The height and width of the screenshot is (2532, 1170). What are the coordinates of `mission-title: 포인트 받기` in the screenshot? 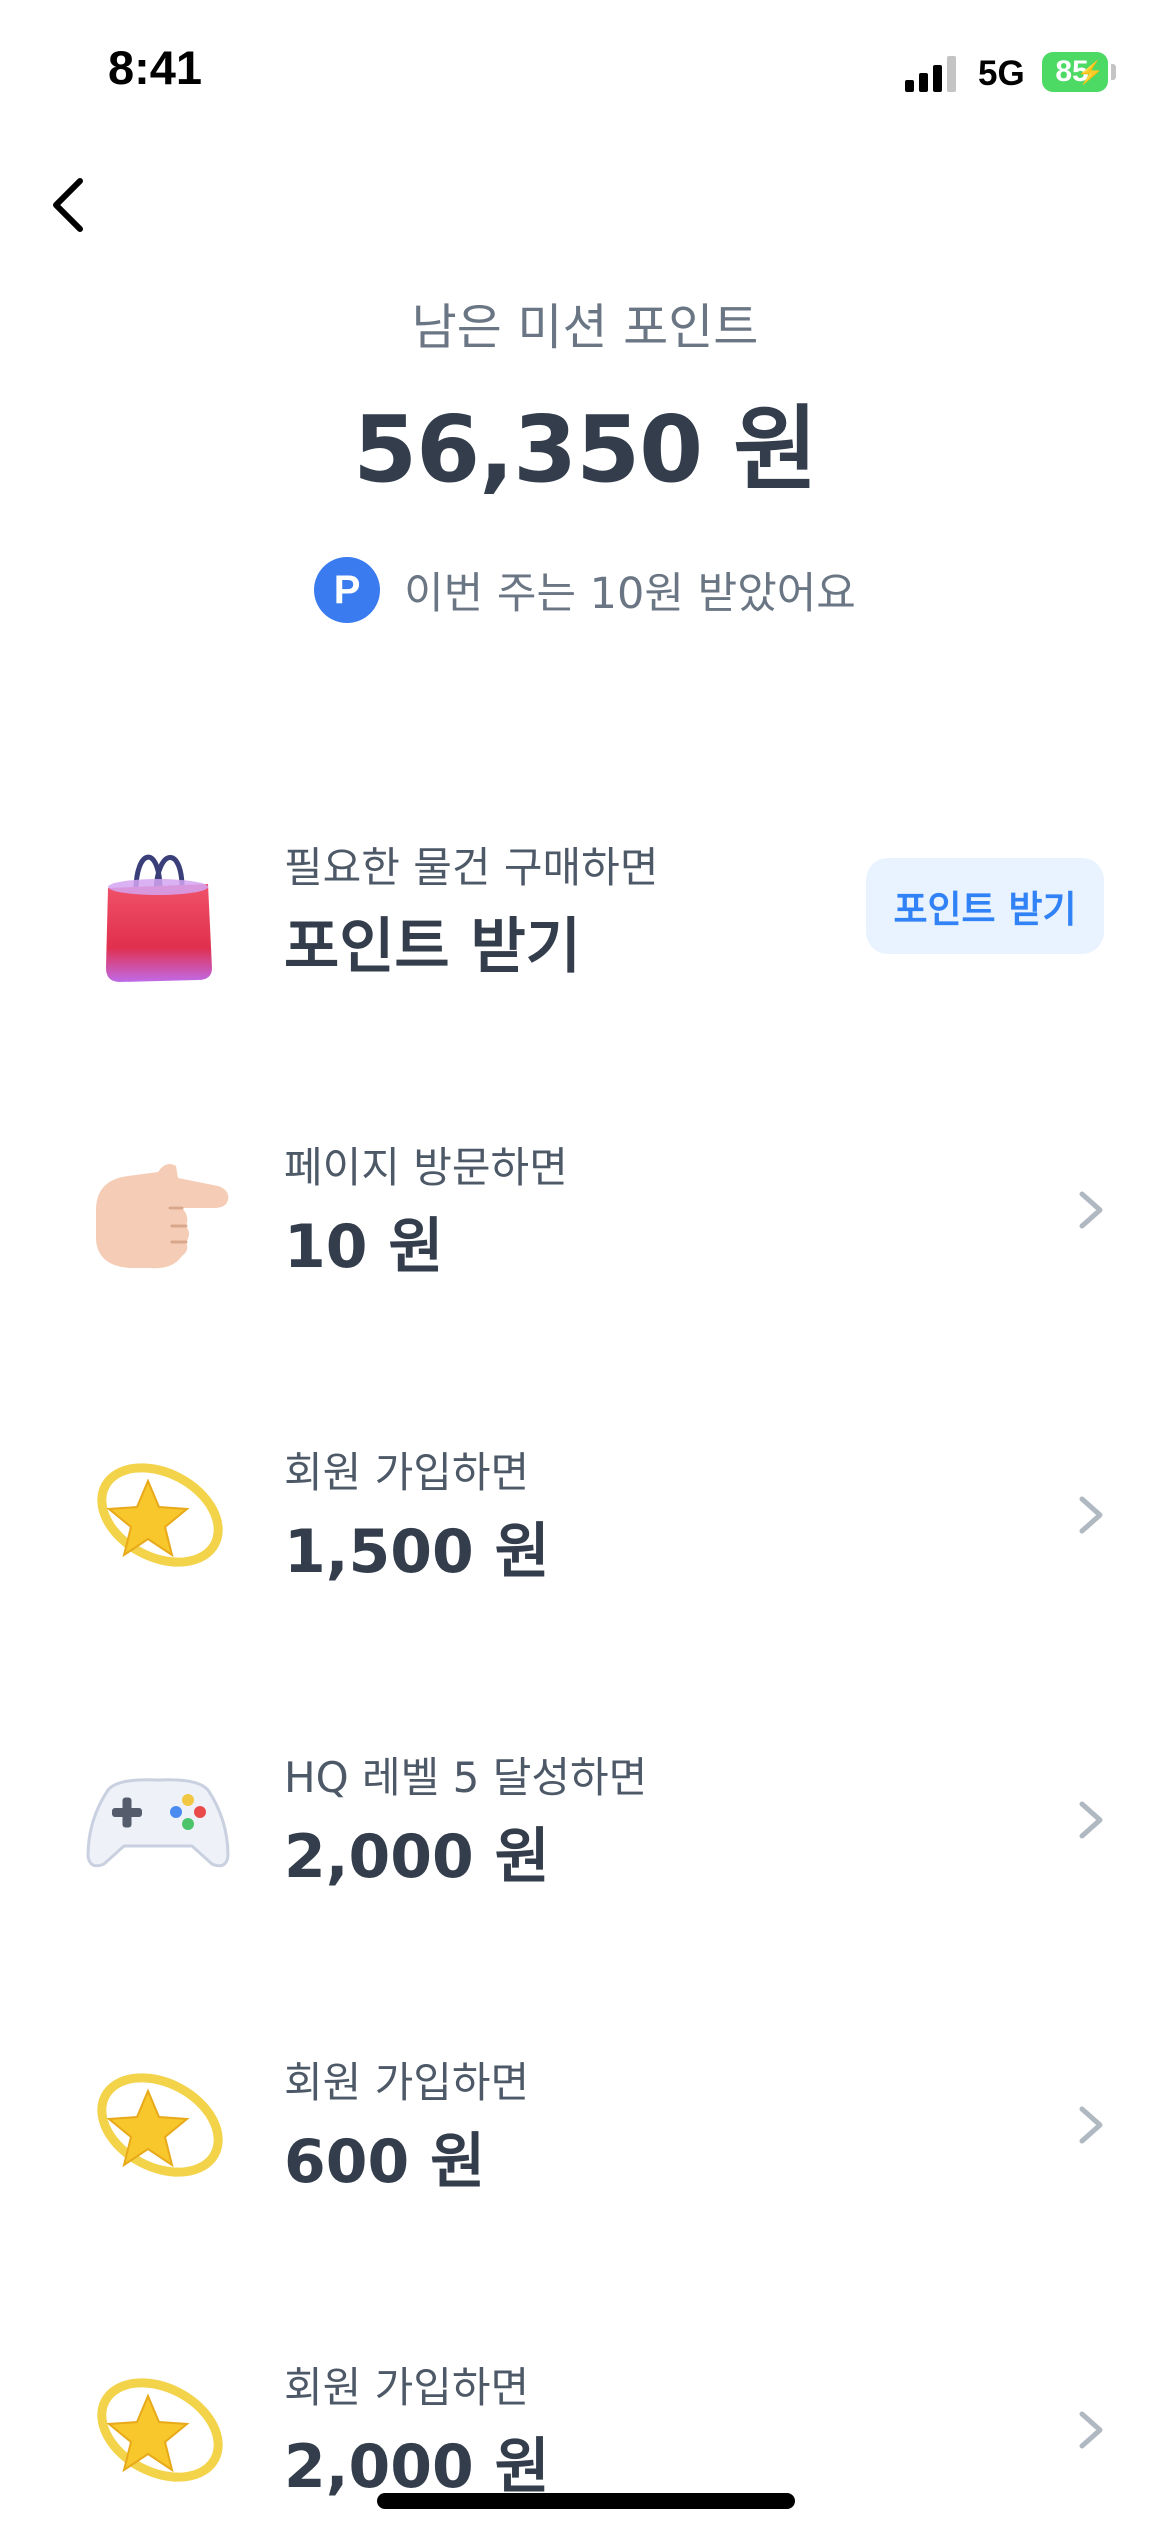 It's located at (432, 947).